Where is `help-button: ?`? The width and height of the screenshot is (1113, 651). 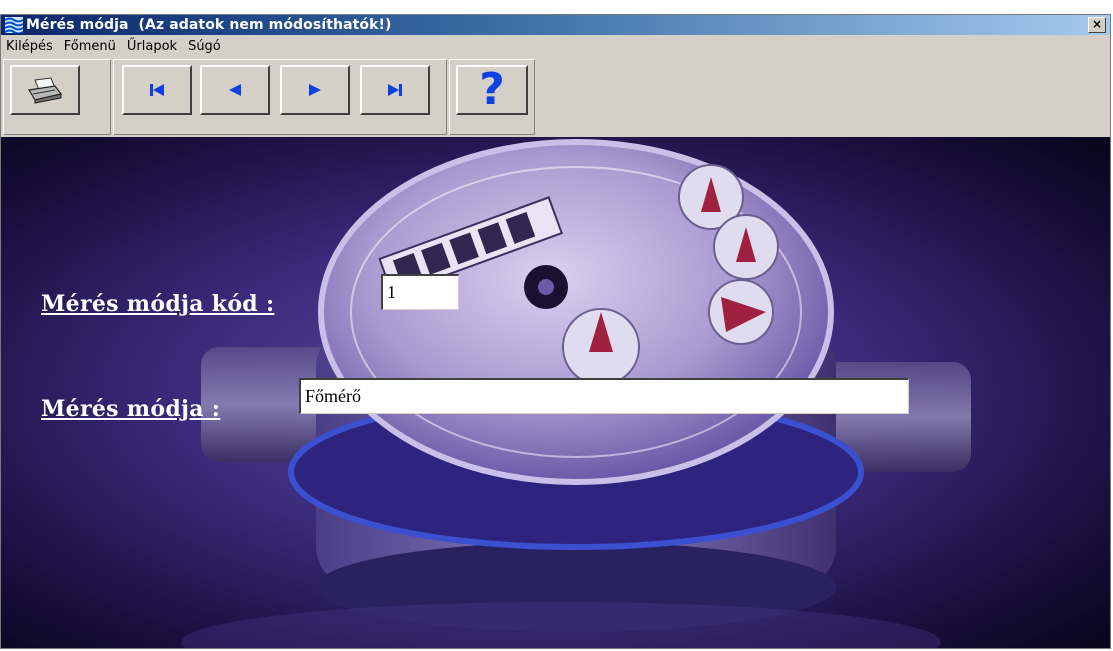 help-button: ? is located at coordinates (492, 90).